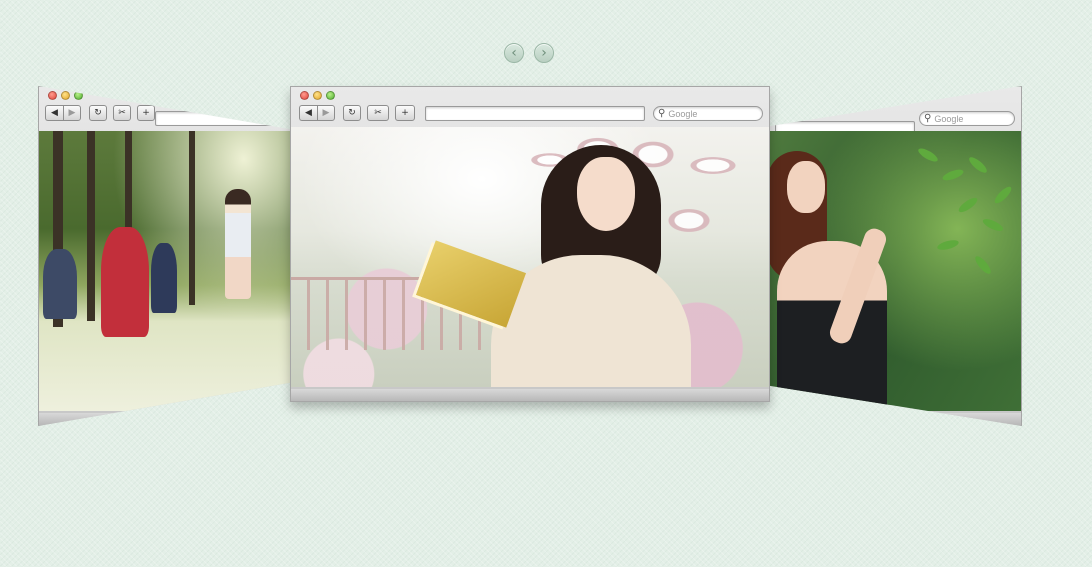 This screenshot has width=1092, height=567. Describe the element at coordinates (894, 111) in the screenshot. I see `browser-toolbar: ⚲ Google` at that location.